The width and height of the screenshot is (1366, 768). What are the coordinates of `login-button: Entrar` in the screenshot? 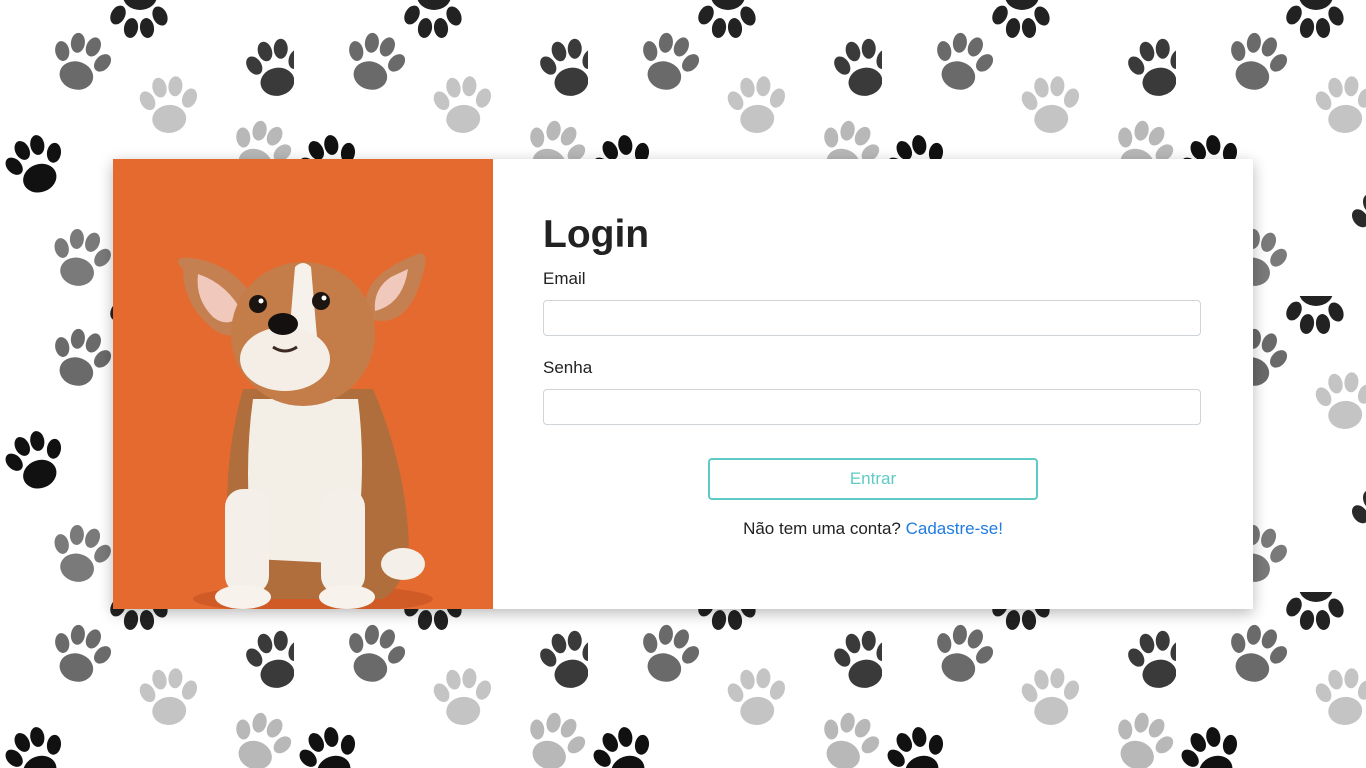 It's located at (873, 479).